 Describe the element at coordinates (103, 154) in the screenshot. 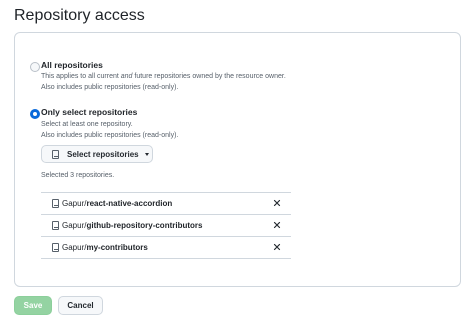

I see `select-repositories-label: Select repositories` at that location.